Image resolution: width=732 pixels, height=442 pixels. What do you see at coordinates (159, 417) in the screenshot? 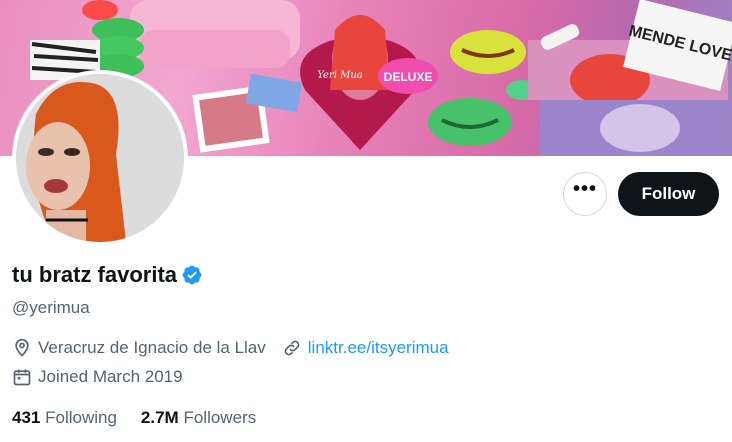
I see `followers-count: 2.7M` at bounding box center [159, 417].